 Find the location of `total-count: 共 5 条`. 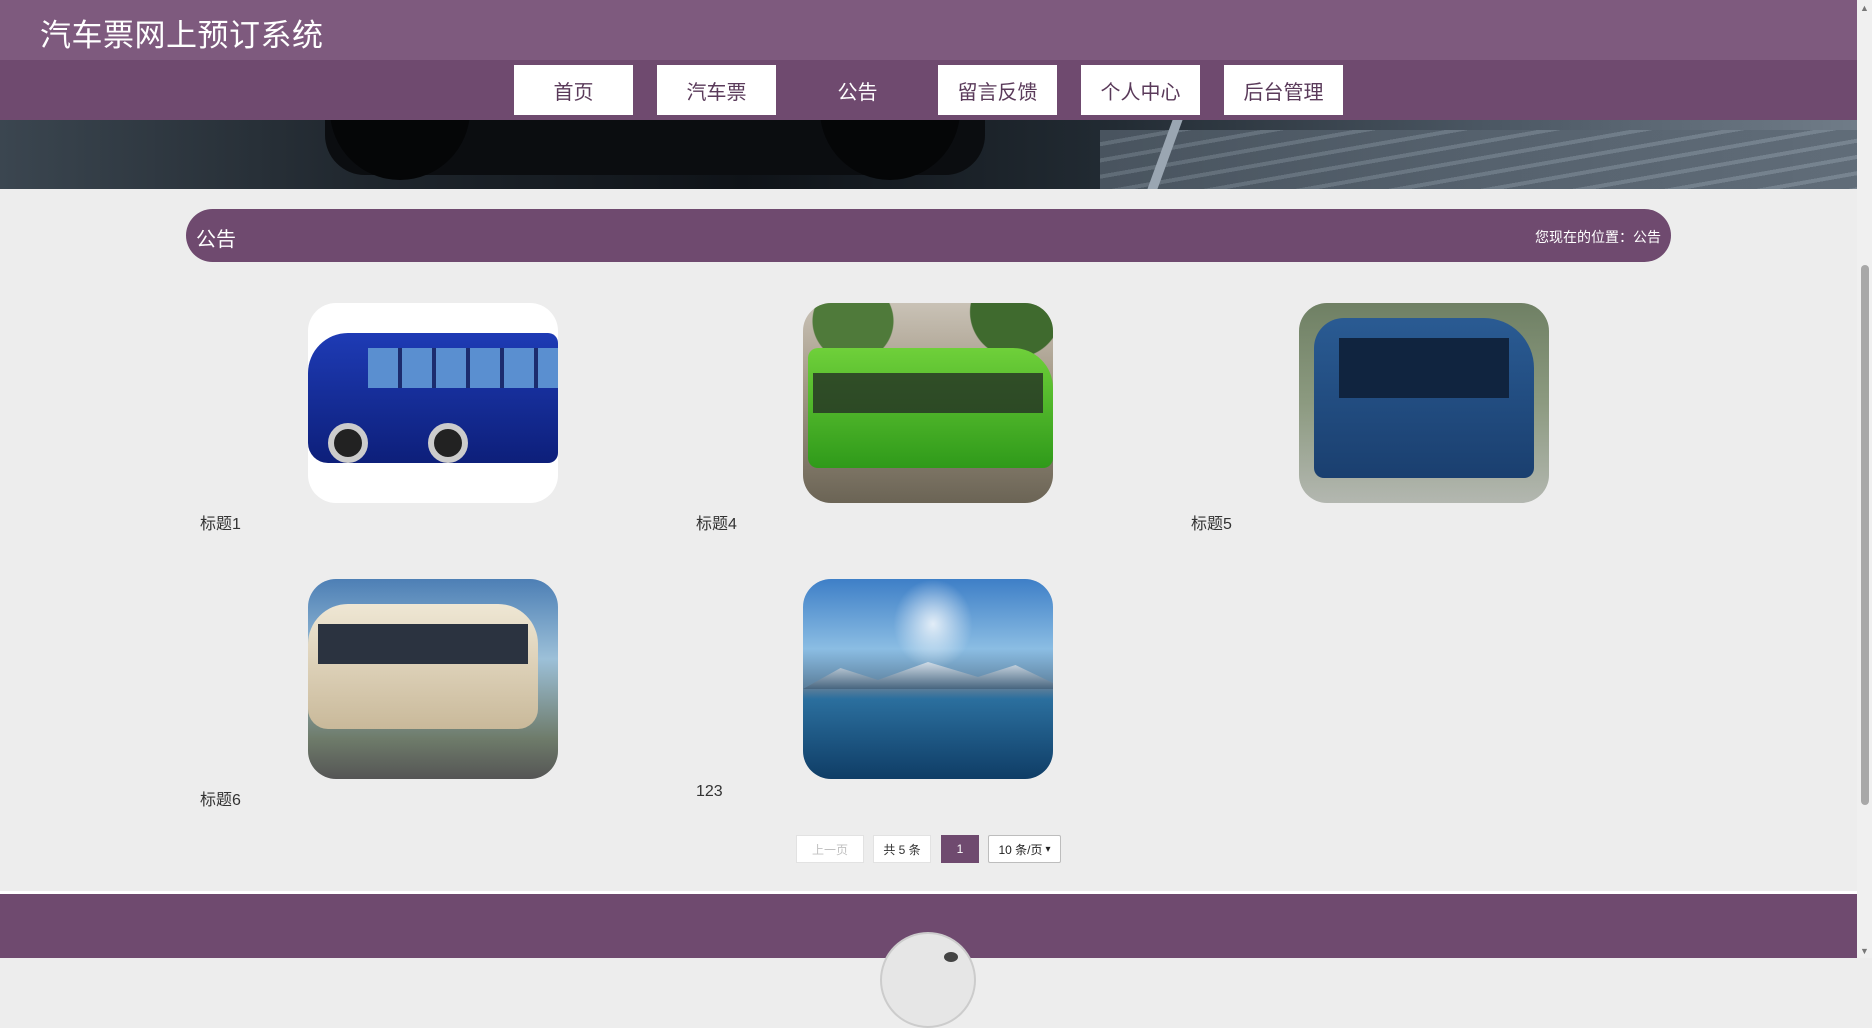

total-count: 共 5 条 is located at coordinates (902, 849).